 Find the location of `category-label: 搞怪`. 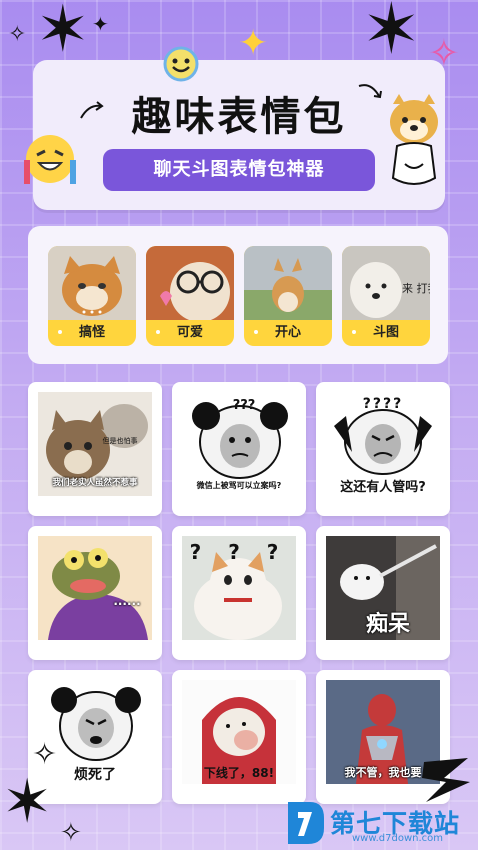

category-label: 搞怪 is located at coordinates (91, 332).